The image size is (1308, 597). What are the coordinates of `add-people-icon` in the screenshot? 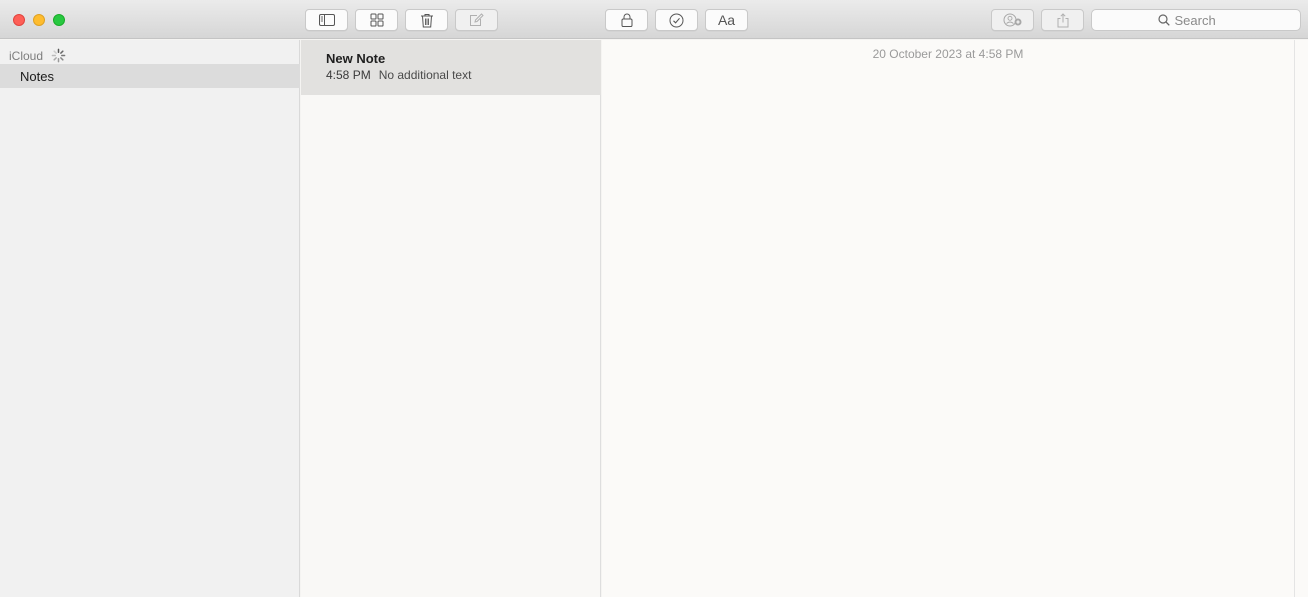 It's located at (1012, 20).